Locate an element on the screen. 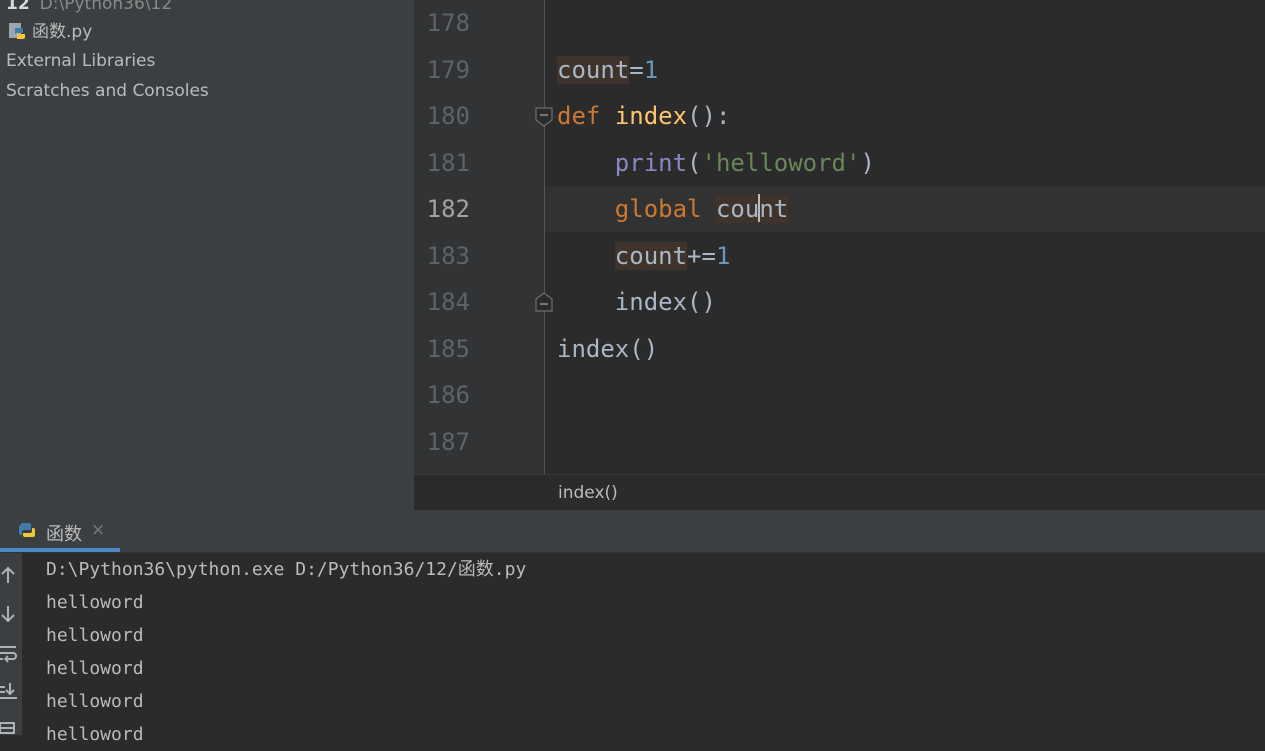 This screenshot has width=1265, height=751. run-toolbar is located at coordinates (11, 644).